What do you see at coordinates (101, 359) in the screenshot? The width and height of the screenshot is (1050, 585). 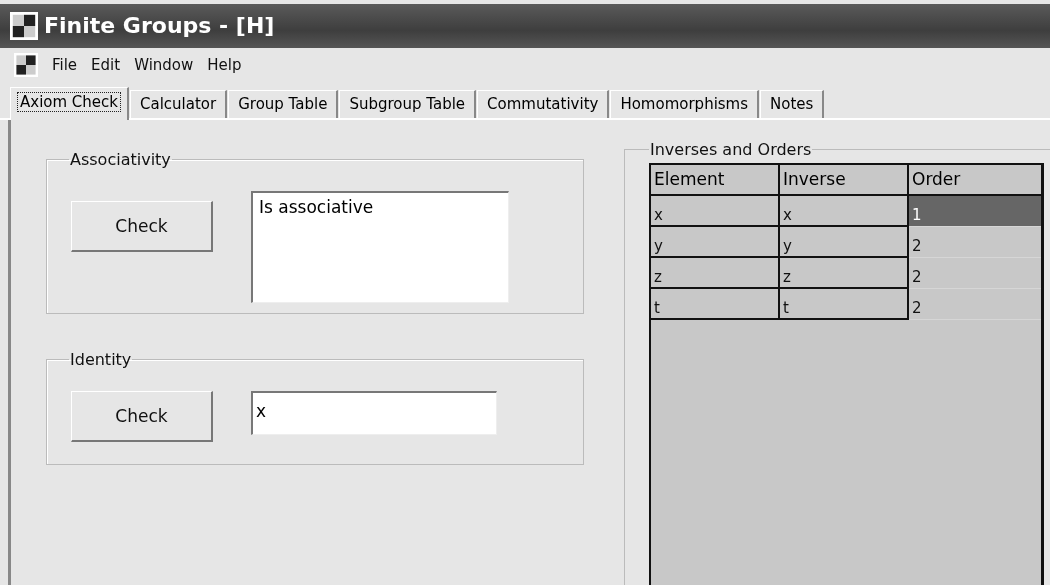 I see `group-title: Identity` at bounding box center [101, 359].